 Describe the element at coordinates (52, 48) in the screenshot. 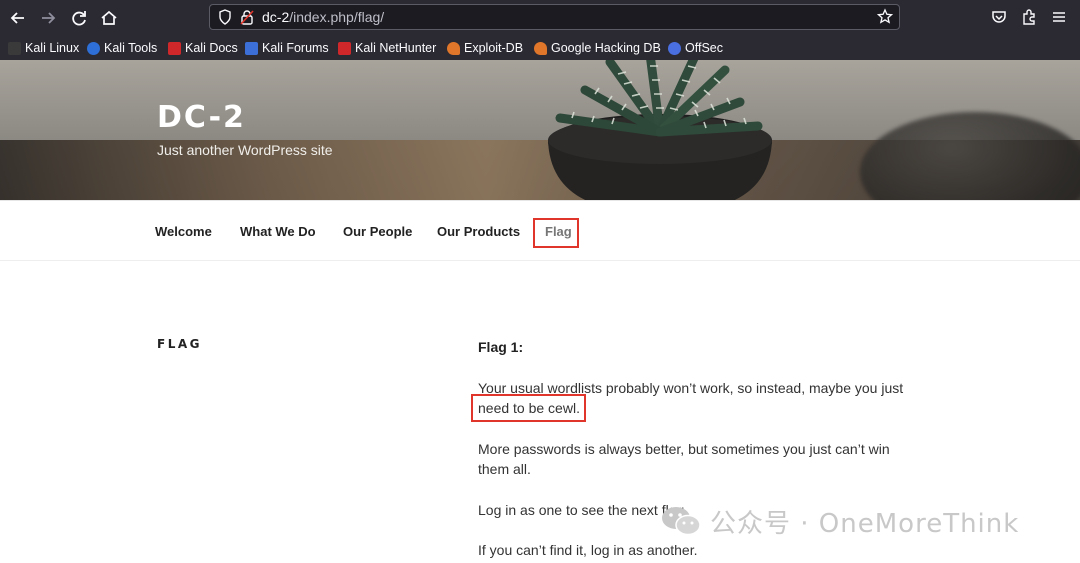

I see `bookmark-label: Kali Linux` at that location.